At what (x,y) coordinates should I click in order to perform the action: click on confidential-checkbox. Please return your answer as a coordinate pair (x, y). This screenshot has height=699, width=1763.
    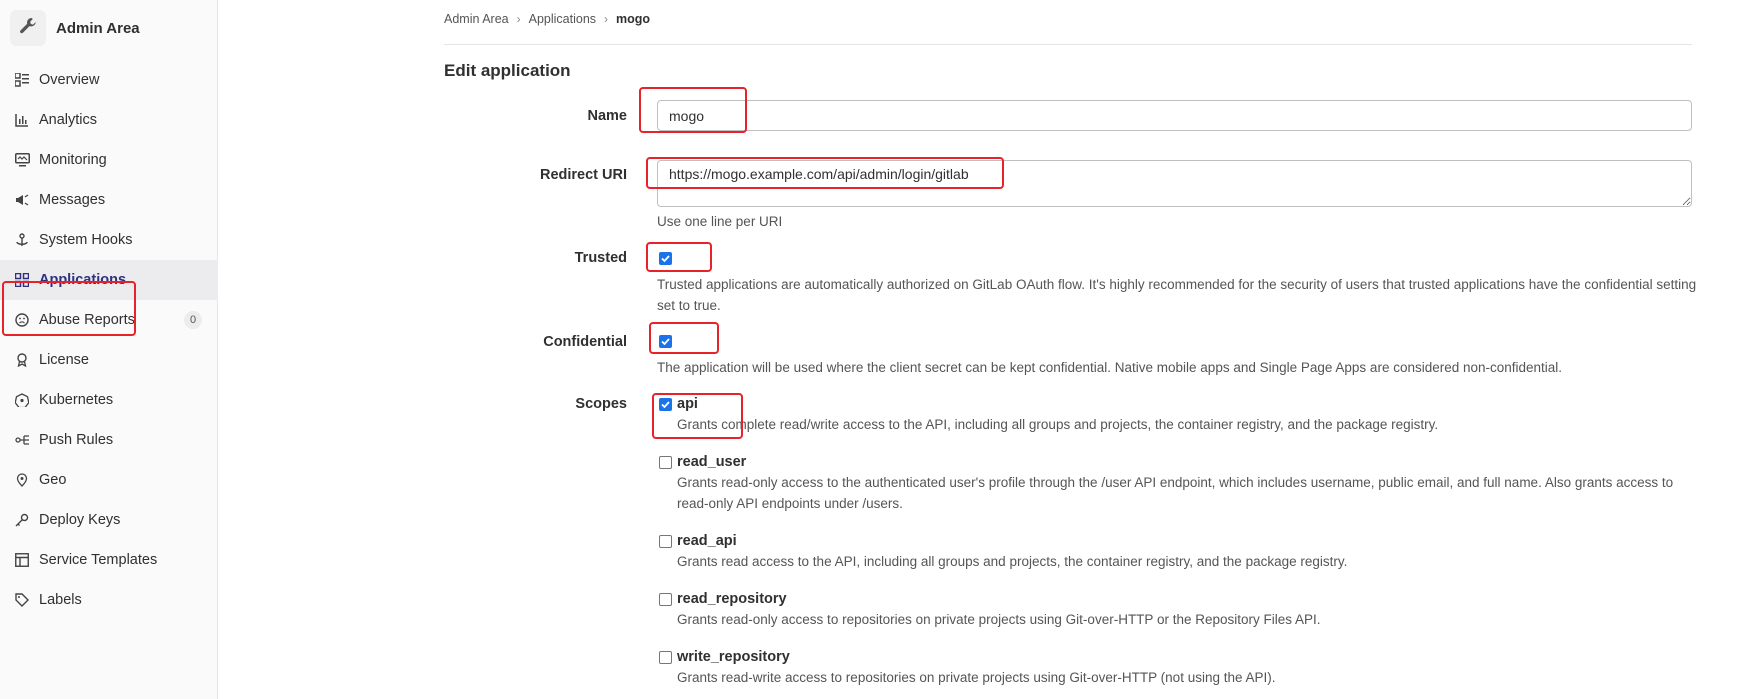
    Looking at the image, I should click on (665, 341).